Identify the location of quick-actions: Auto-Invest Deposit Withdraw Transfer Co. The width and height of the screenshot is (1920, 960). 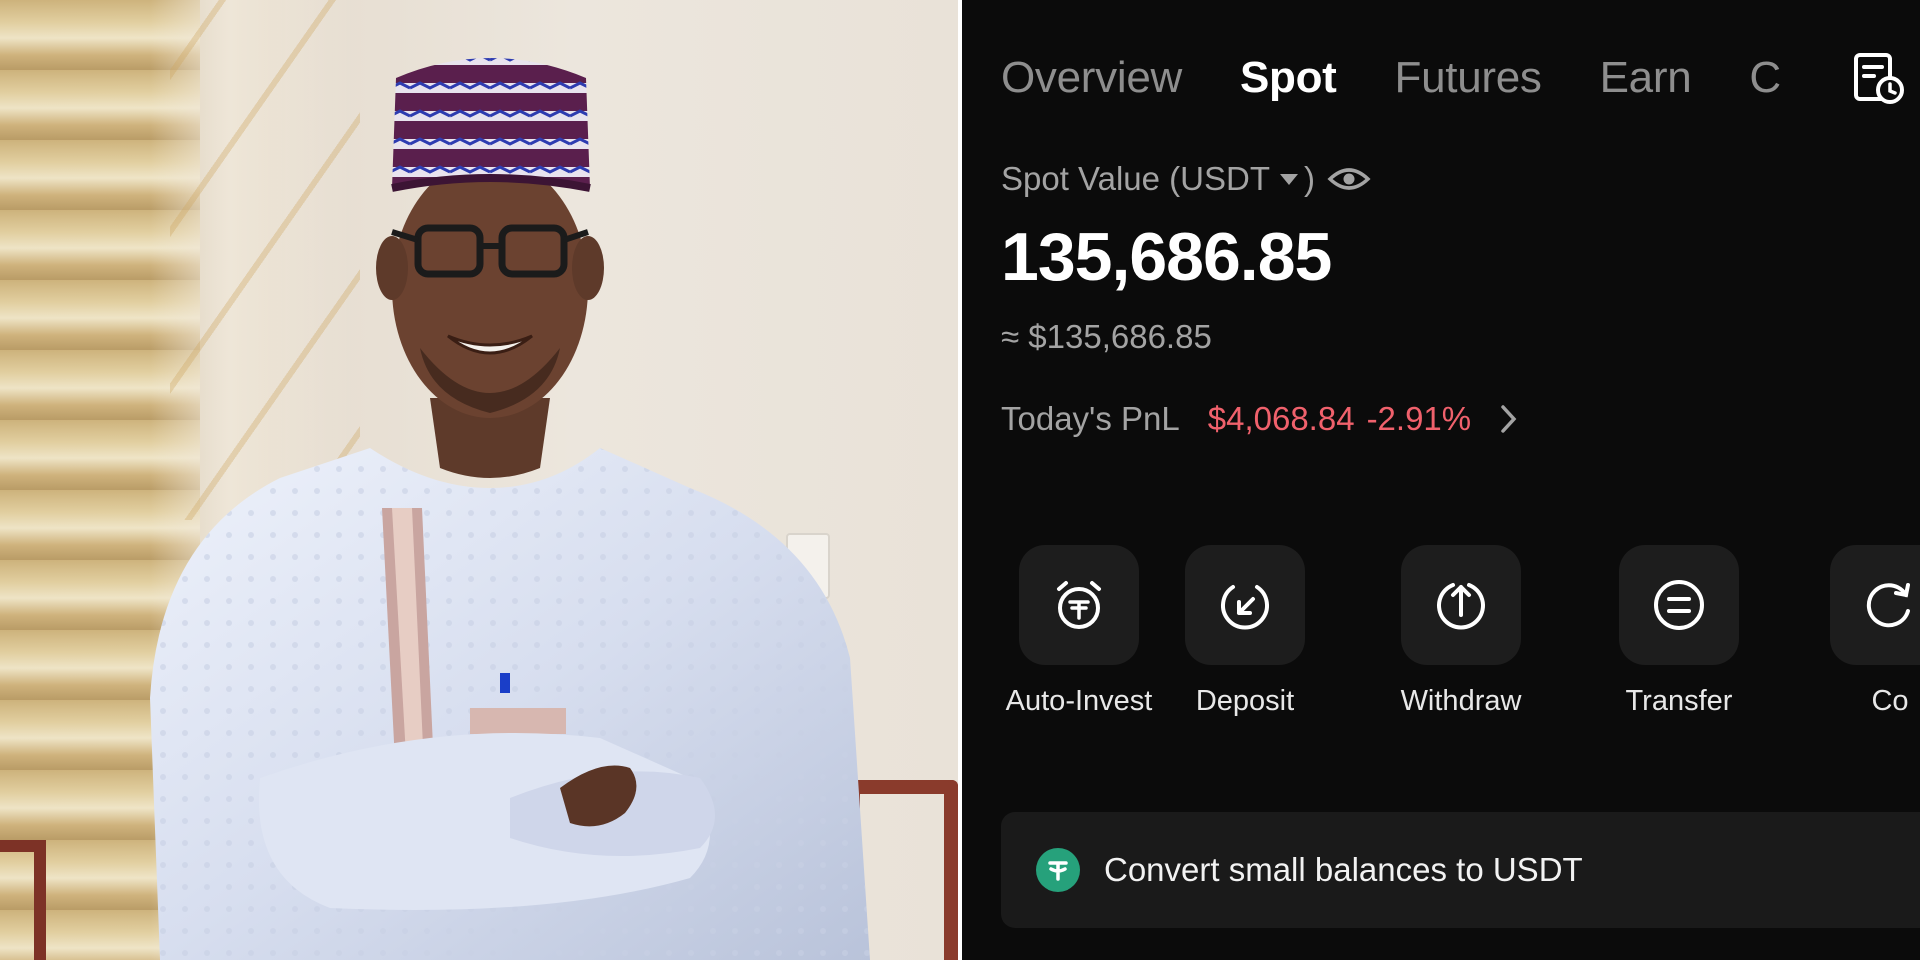
(1441, 640).